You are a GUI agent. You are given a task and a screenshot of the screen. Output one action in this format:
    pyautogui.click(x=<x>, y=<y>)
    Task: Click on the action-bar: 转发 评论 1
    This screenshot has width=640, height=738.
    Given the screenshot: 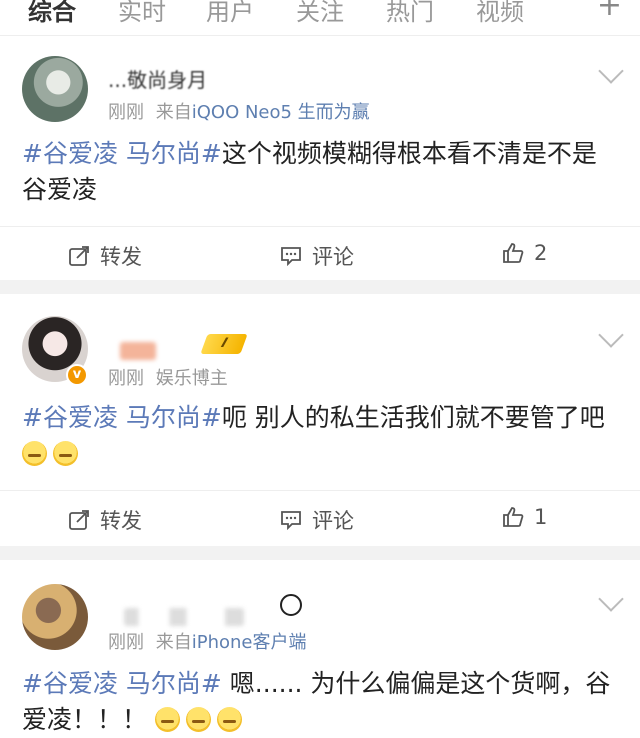 What is the action you would take?
    pyautogui.click(x=320, y=517)
    